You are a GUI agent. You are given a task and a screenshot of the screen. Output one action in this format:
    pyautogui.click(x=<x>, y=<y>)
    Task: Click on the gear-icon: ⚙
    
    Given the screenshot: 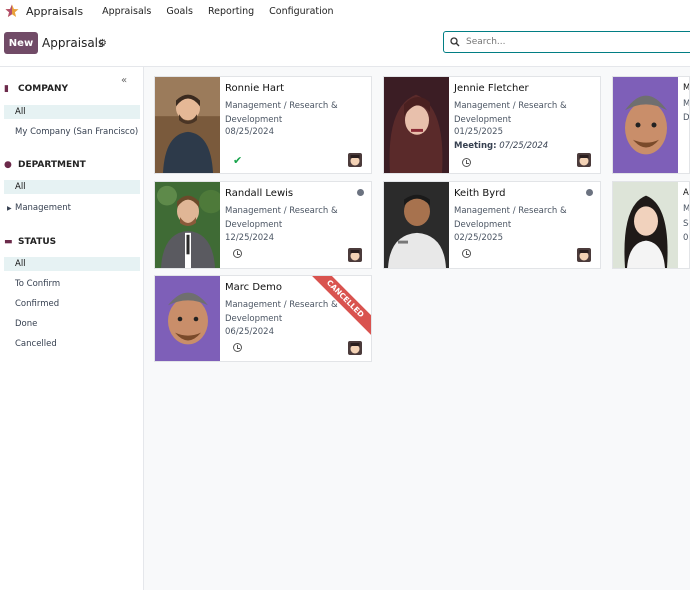 What is the action you would take?
    pyautogui.click(x=102, y=43)
    